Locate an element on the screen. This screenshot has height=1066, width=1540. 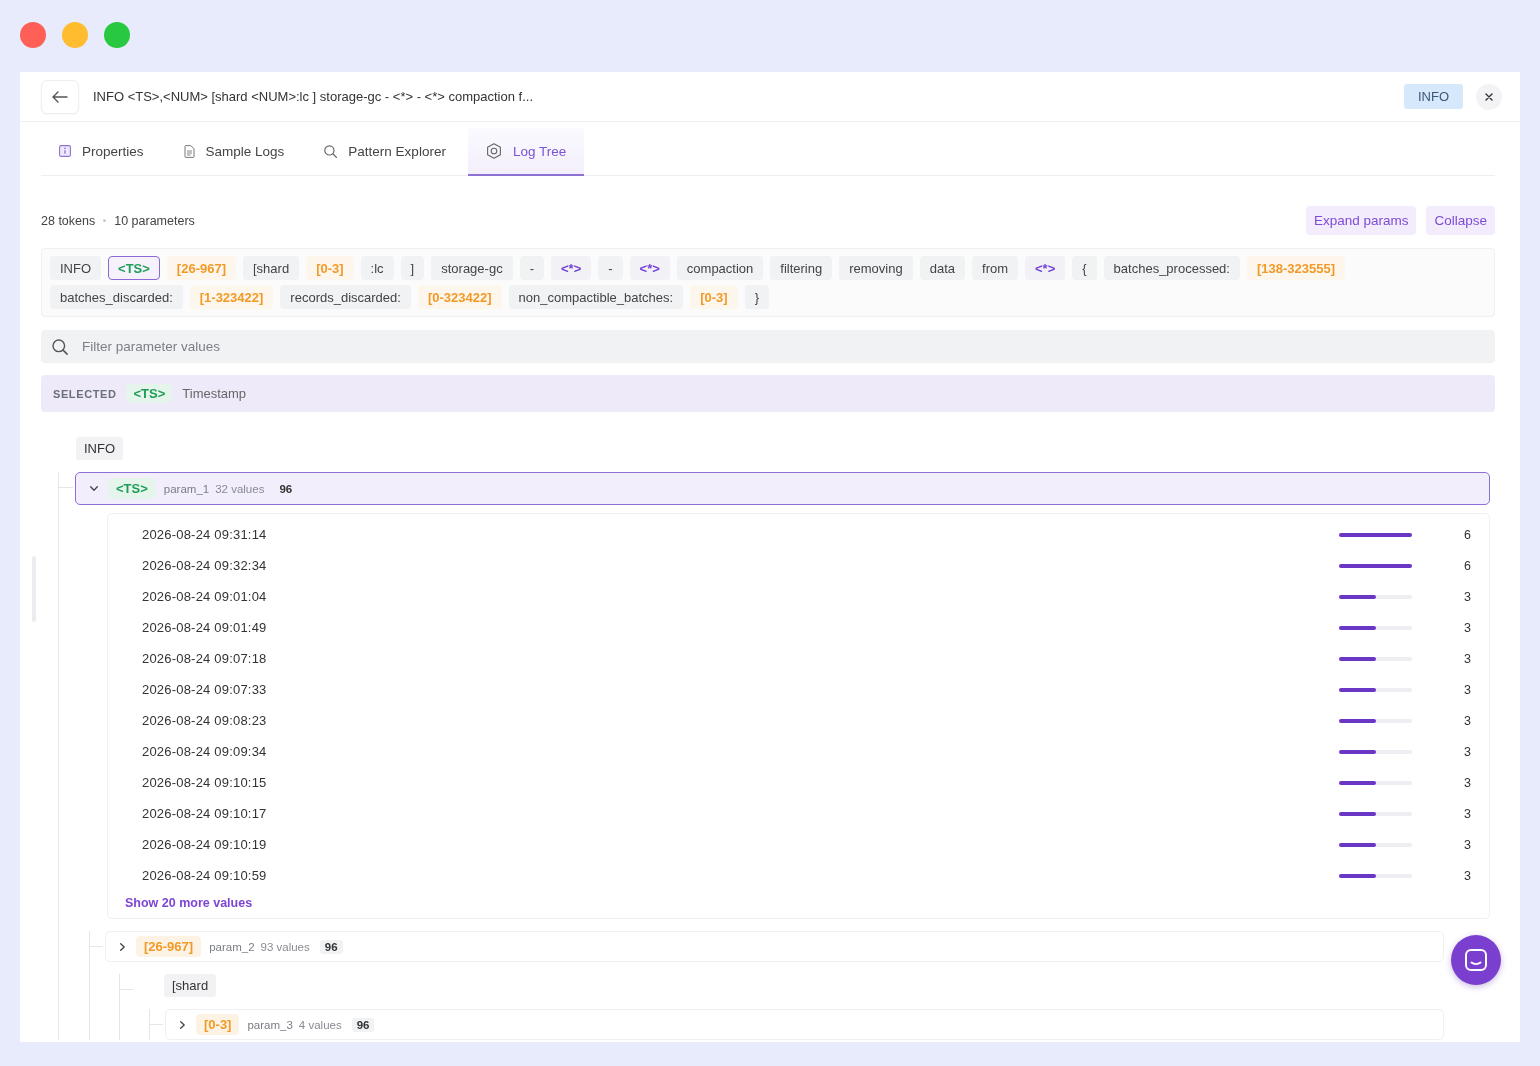
tab: Sample Logs is located at coordinates (234, 152).